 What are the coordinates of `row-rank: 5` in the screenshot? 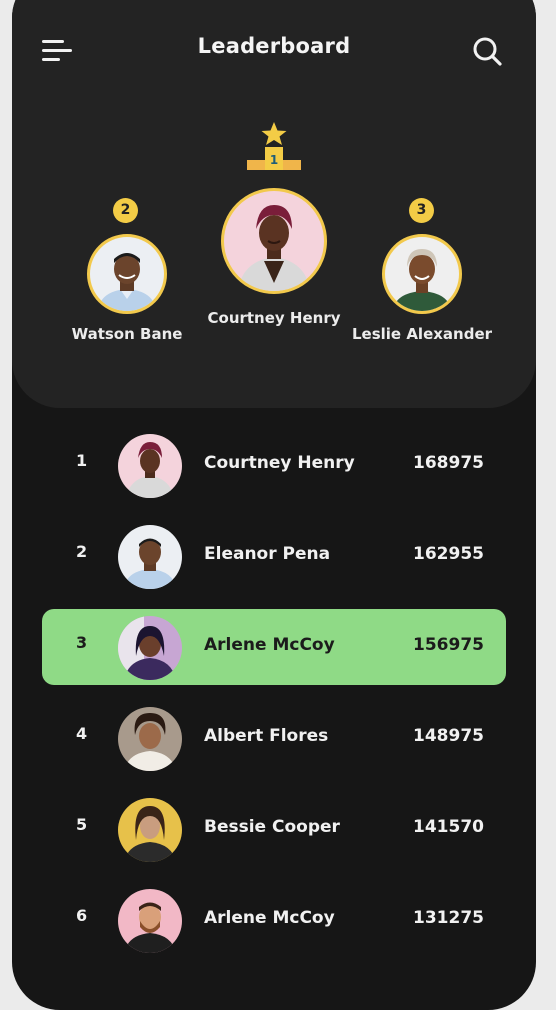 It's located at (82, 824).